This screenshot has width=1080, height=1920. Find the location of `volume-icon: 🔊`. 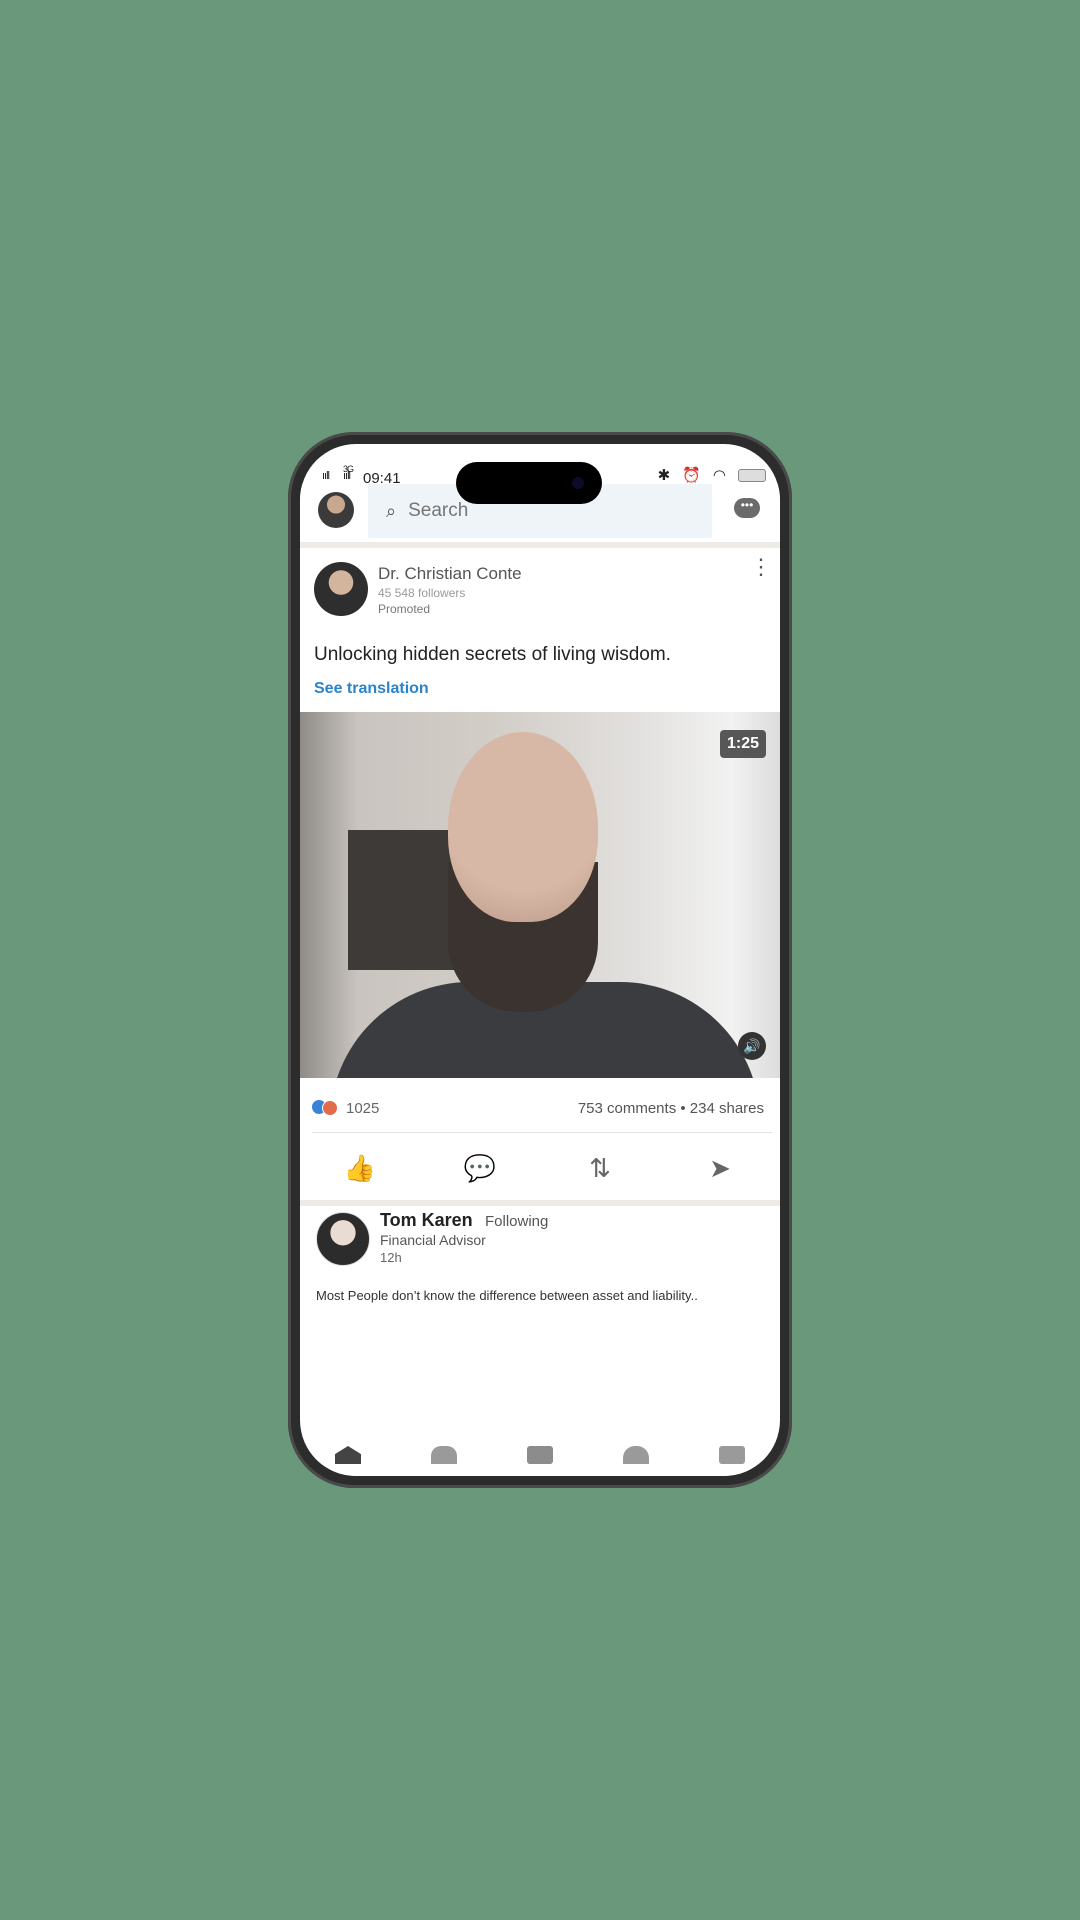

volume-icon: 🔊 is located at coordinates (752, 1046).